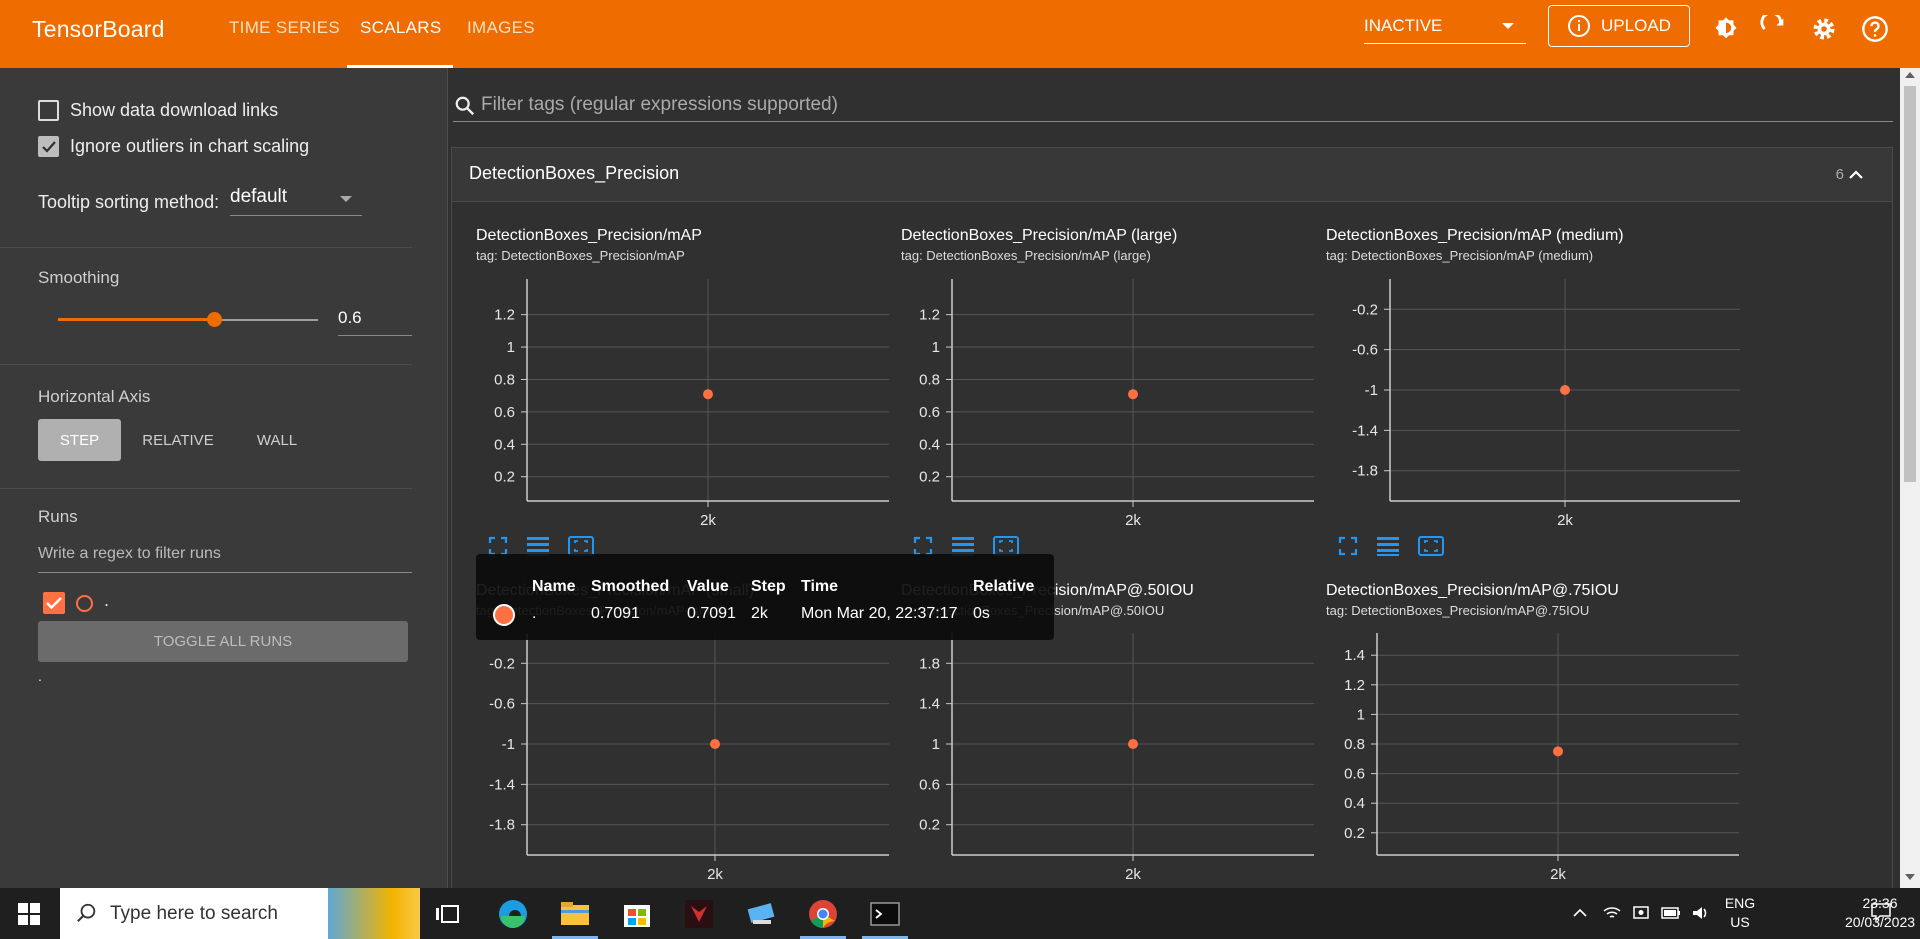 The image size is (1920, 939). What do you see at coordinates (1910, 75) in the screenshot?
I see `scroll-up-arrow` at bounding box center [1910, 75].